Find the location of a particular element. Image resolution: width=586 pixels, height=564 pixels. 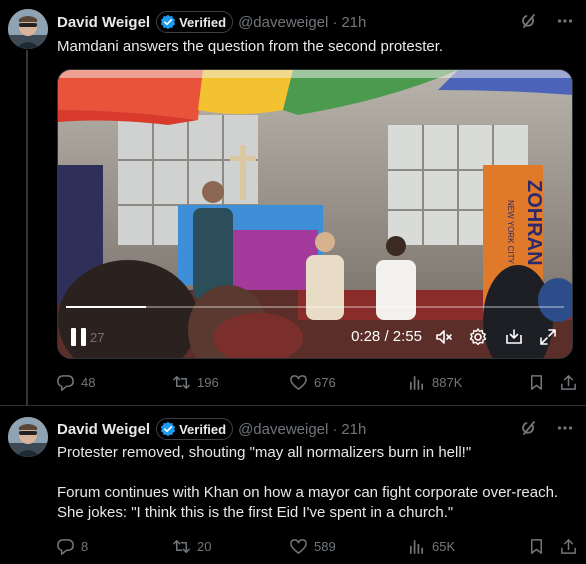

picture-in-picture-icon is located at coordinates (514, 337).